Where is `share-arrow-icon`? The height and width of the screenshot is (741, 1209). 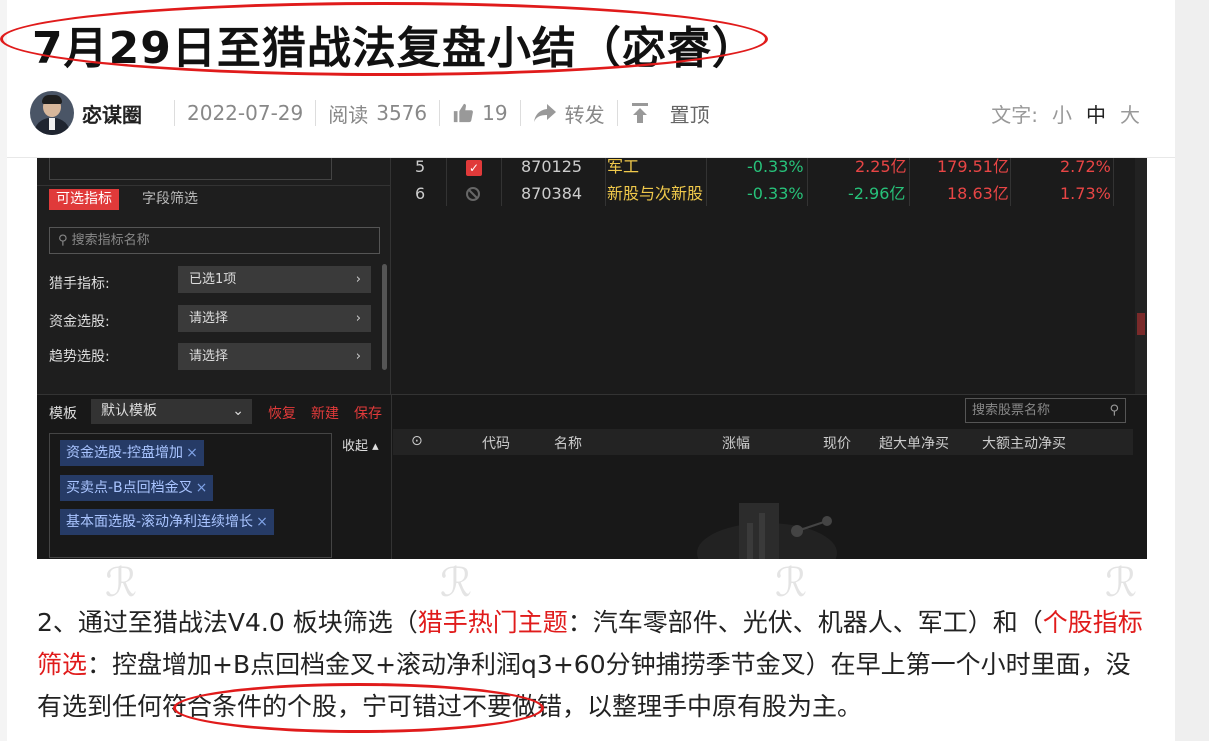 share-arrow-icon is located at coordinates (544, 113).